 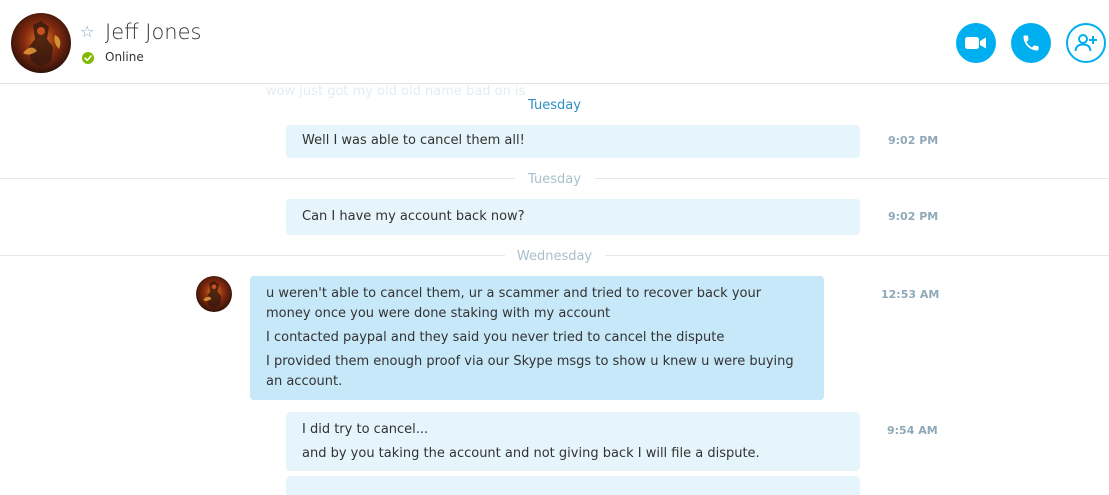 I want to click on phone-icon, so click(x=1031, y=43).